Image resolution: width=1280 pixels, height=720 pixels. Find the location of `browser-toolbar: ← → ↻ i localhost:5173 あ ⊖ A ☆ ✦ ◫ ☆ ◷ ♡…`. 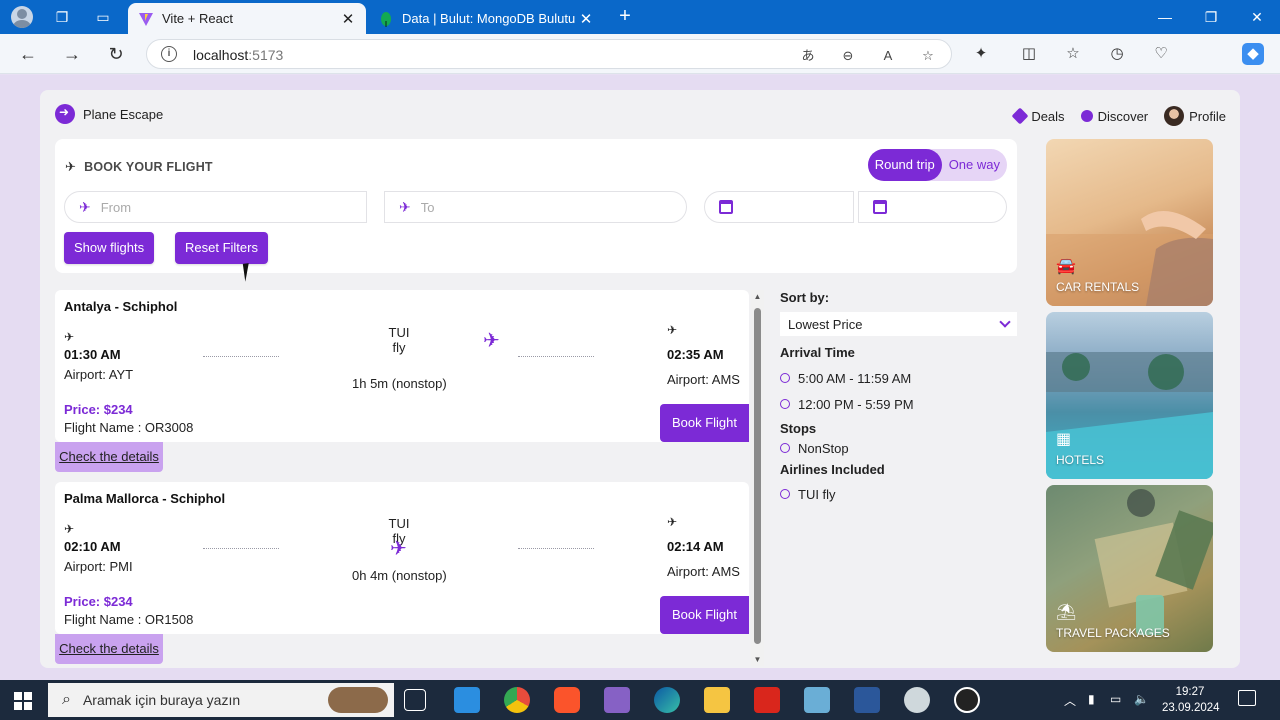

browser-toolbar: ← → ↻ i localhost:5173 あ ⊖ A ☆ ✦ ◫ ☆ ◷ ♡… is located at coordinates (640, 54).